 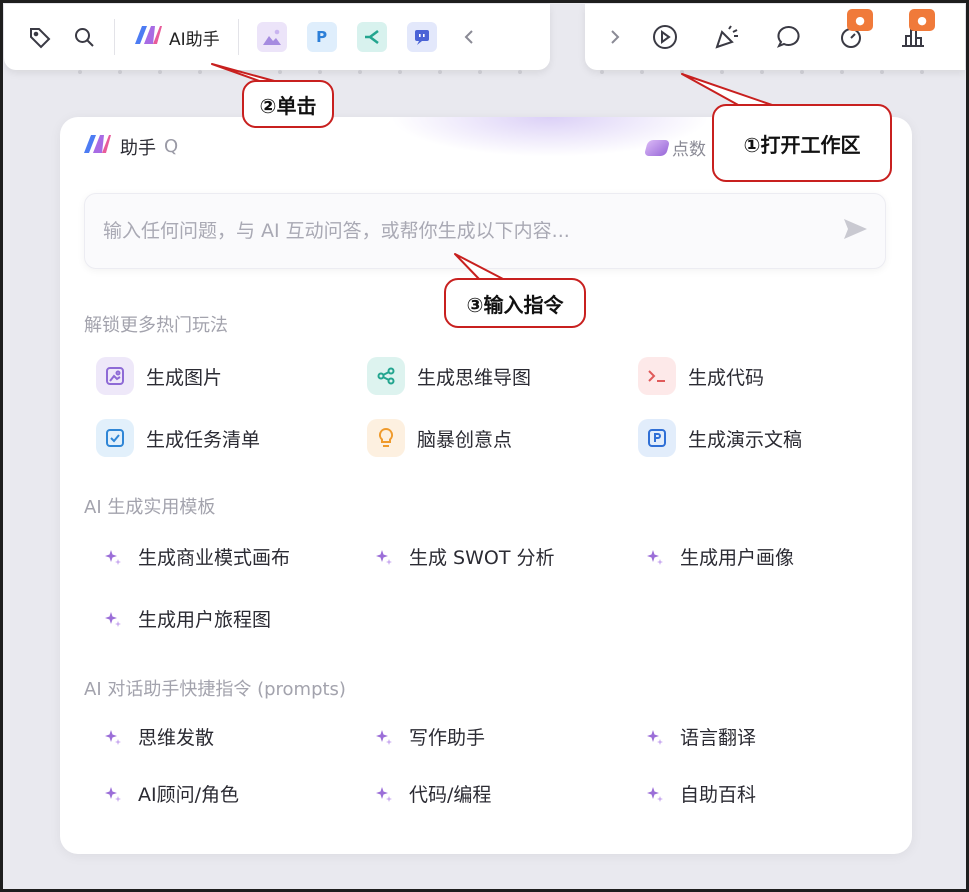 I want to click on prompt-item-divergent: 思维发散, so click(x=158, y=736).